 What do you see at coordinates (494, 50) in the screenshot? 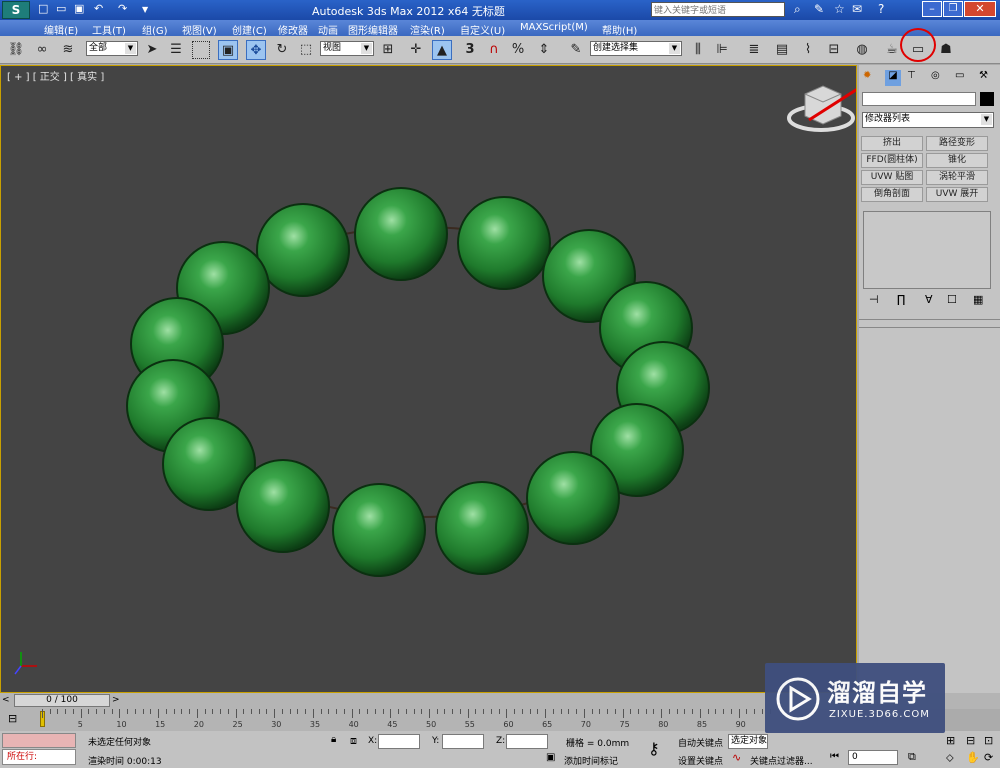
I see `angle-snap-icon: ∩` at bounding box center [494, 50].